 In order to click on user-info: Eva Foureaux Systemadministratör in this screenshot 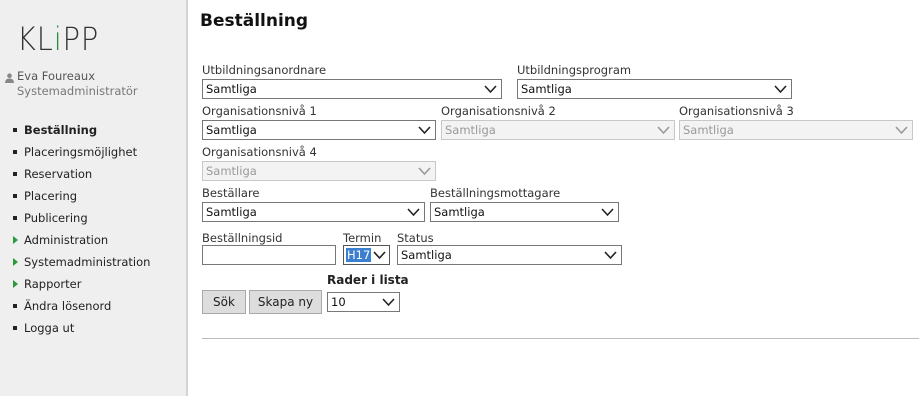, I will do `click(71, 84)`.